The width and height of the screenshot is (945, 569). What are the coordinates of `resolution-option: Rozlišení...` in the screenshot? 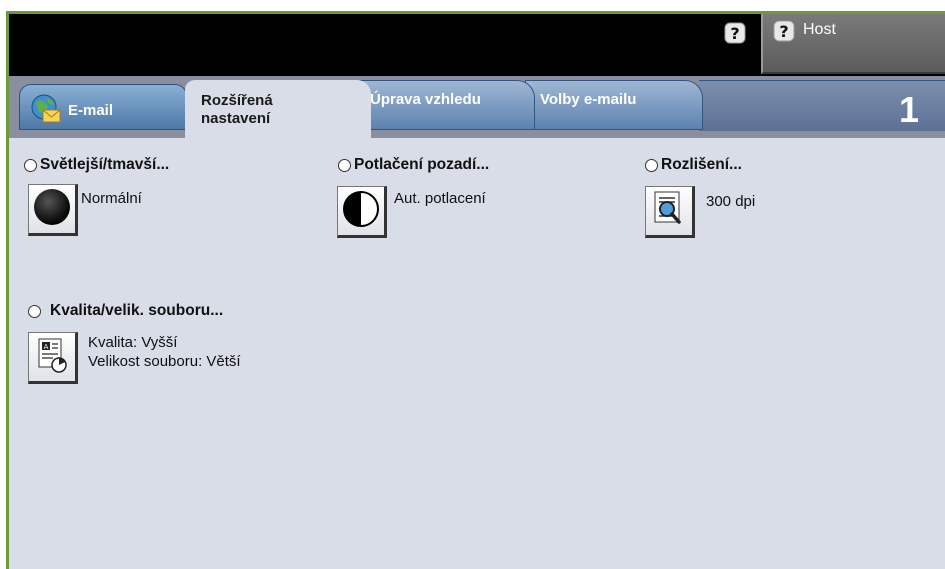 It's located at (693, 165).